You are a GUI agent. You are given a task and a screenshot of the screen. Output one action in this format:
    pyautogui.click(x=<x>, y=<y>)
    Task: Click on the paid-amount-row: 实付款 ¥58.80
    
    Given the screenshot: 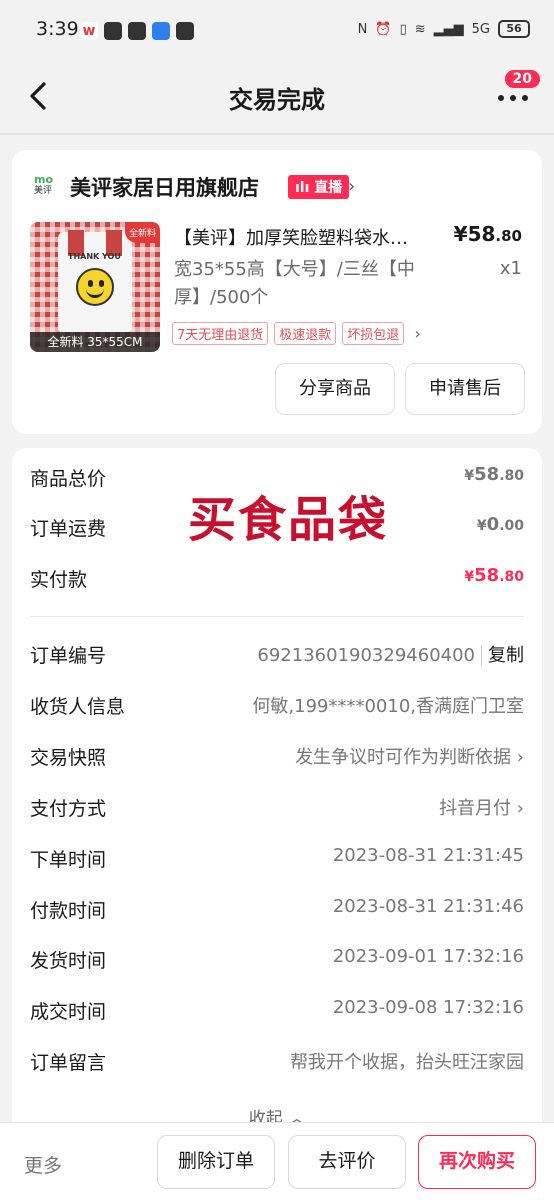 What is the action you would take?
    pyautogui.click(x=277, y=580)
    